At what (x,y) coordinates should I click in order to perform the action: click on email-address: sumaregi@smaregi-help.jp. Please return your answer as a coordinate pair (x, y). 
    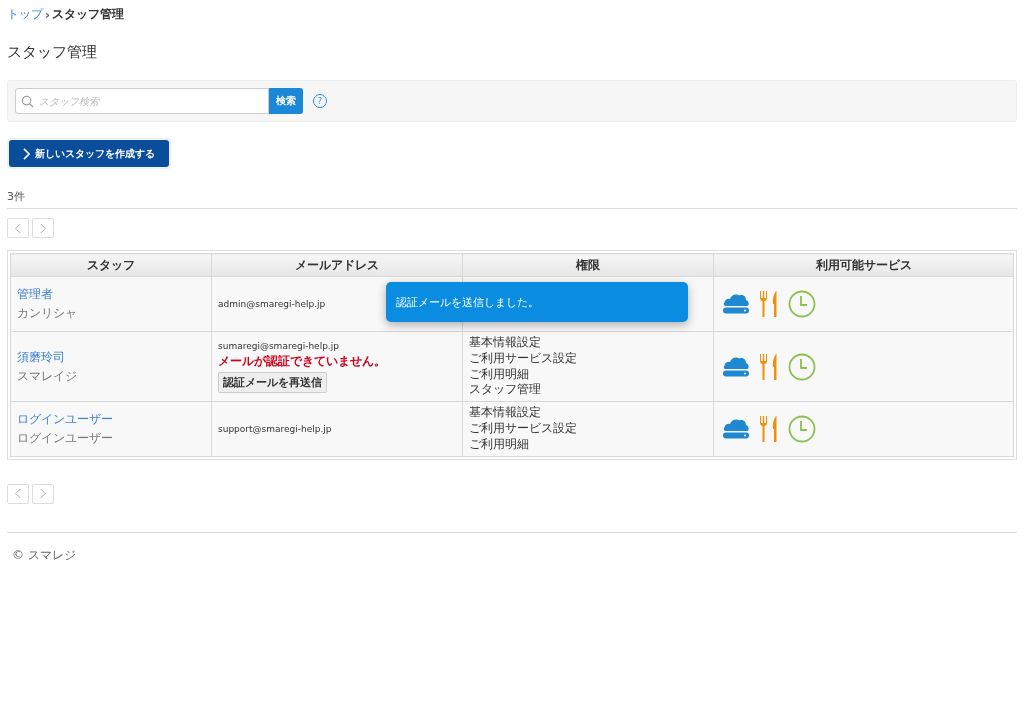
    Looking at the image, I should click on (278, 345).